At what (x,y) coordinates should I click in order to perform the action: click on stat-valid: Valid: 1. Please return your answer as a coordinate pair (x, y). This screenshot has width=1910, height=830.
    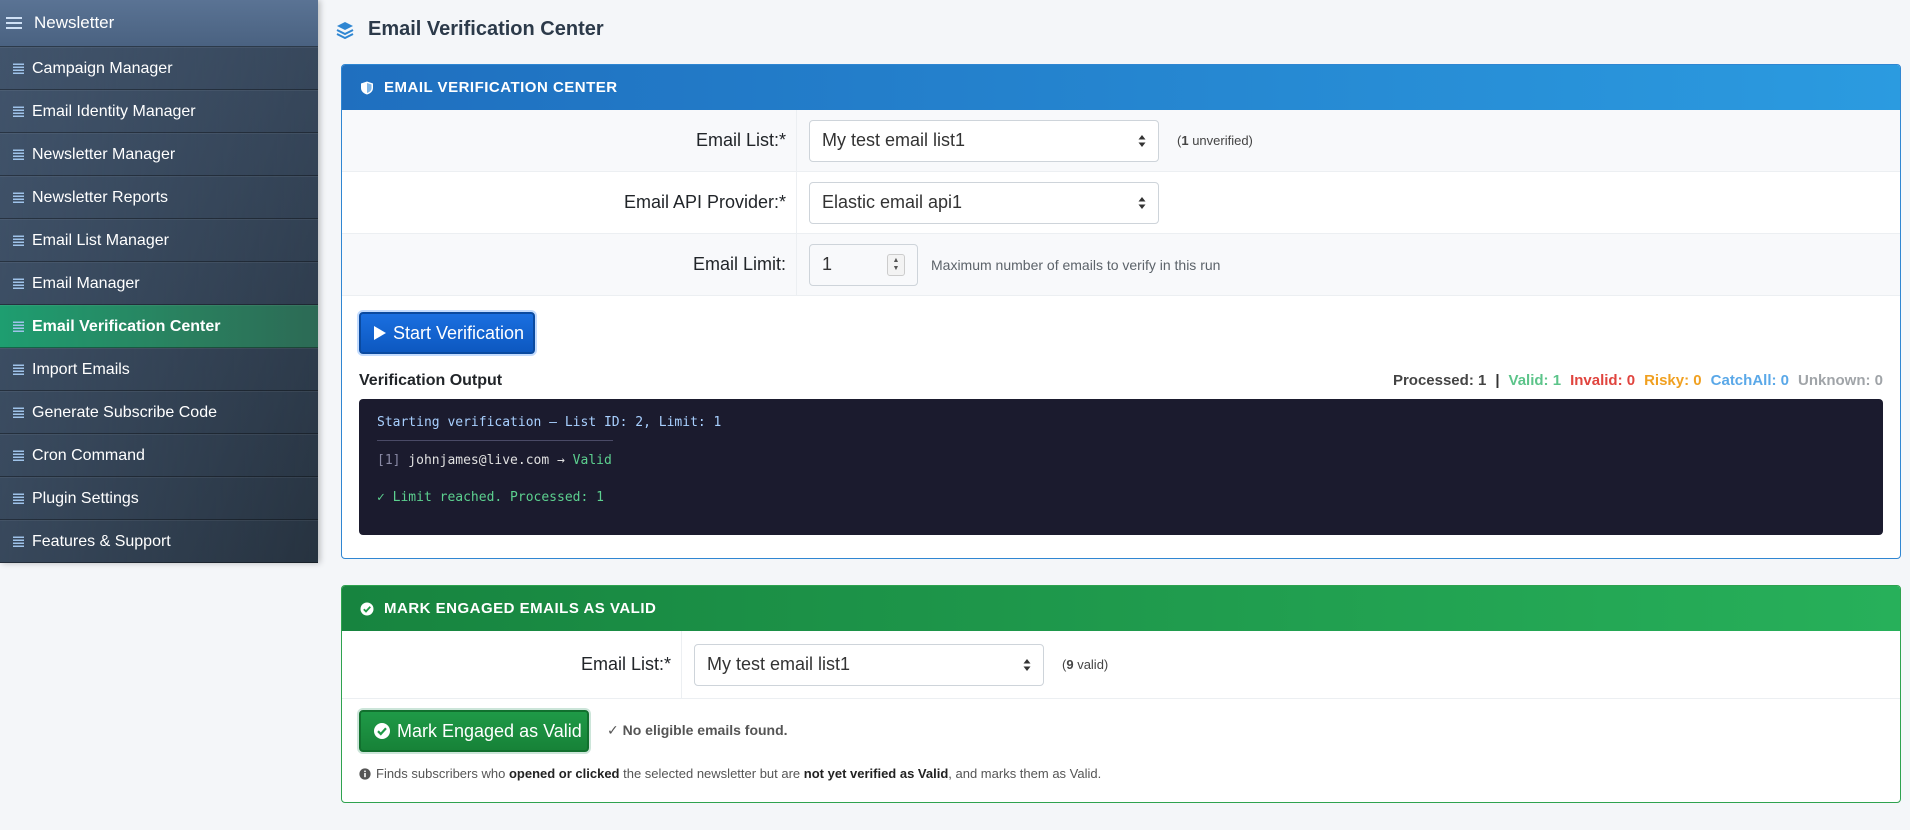
    Looking at the image, I should click on (1535, 380).